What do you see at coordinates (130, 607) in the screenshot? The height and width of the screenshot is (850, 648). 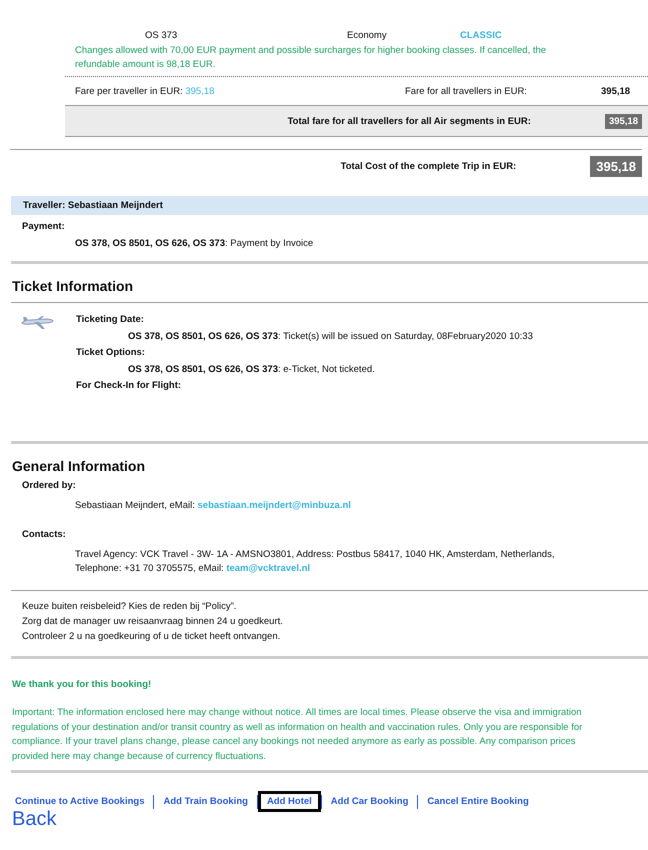 I see `policy-note: Keuze buiten reisbeleid? Kies de reden bij “Policy”.` at bounding box center [130, 607].